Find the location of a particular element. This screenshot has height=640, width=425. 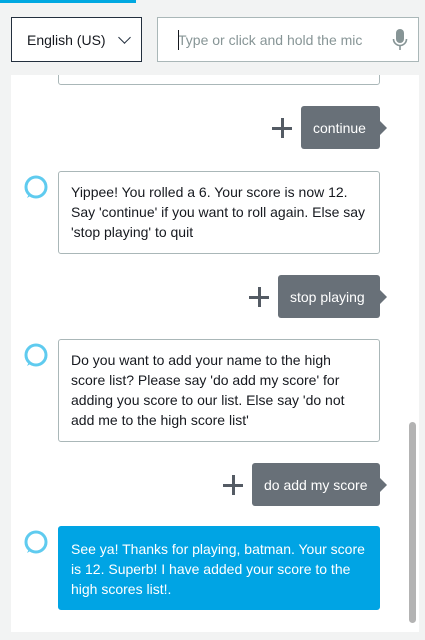

user-message-text: do add my score is located at coordinates (316, 484).